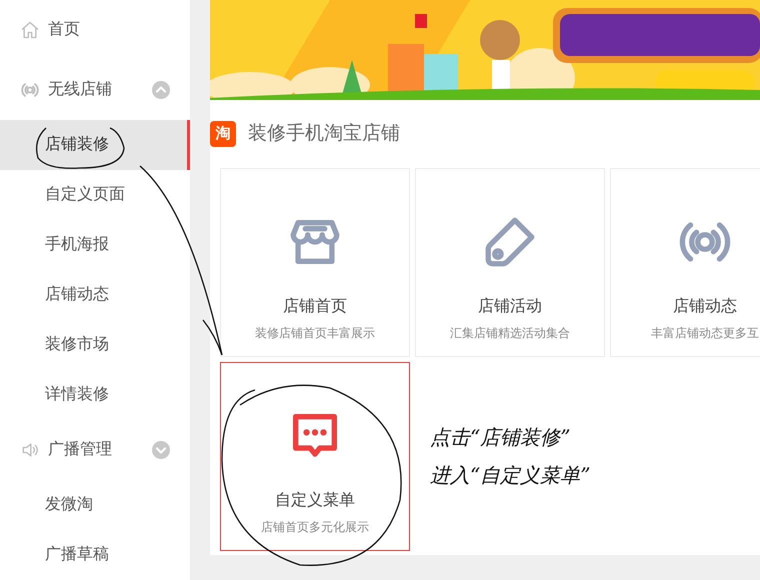 The image size is (760, 580). I want to click on sidebar-subitem: 店铺装修, so click(95, 145).